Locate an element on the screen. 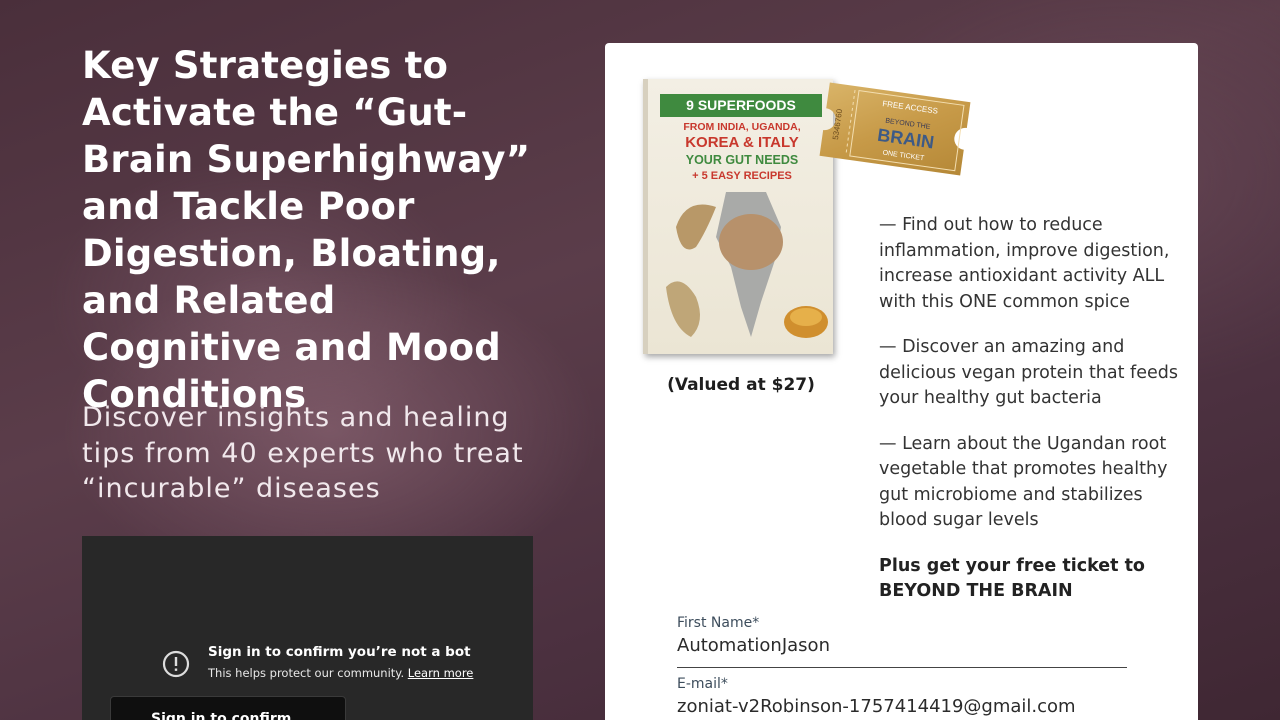 The height and width of the screenshot is (720, 1280). email-label: E-mail* is located at coordinates (702, 684).